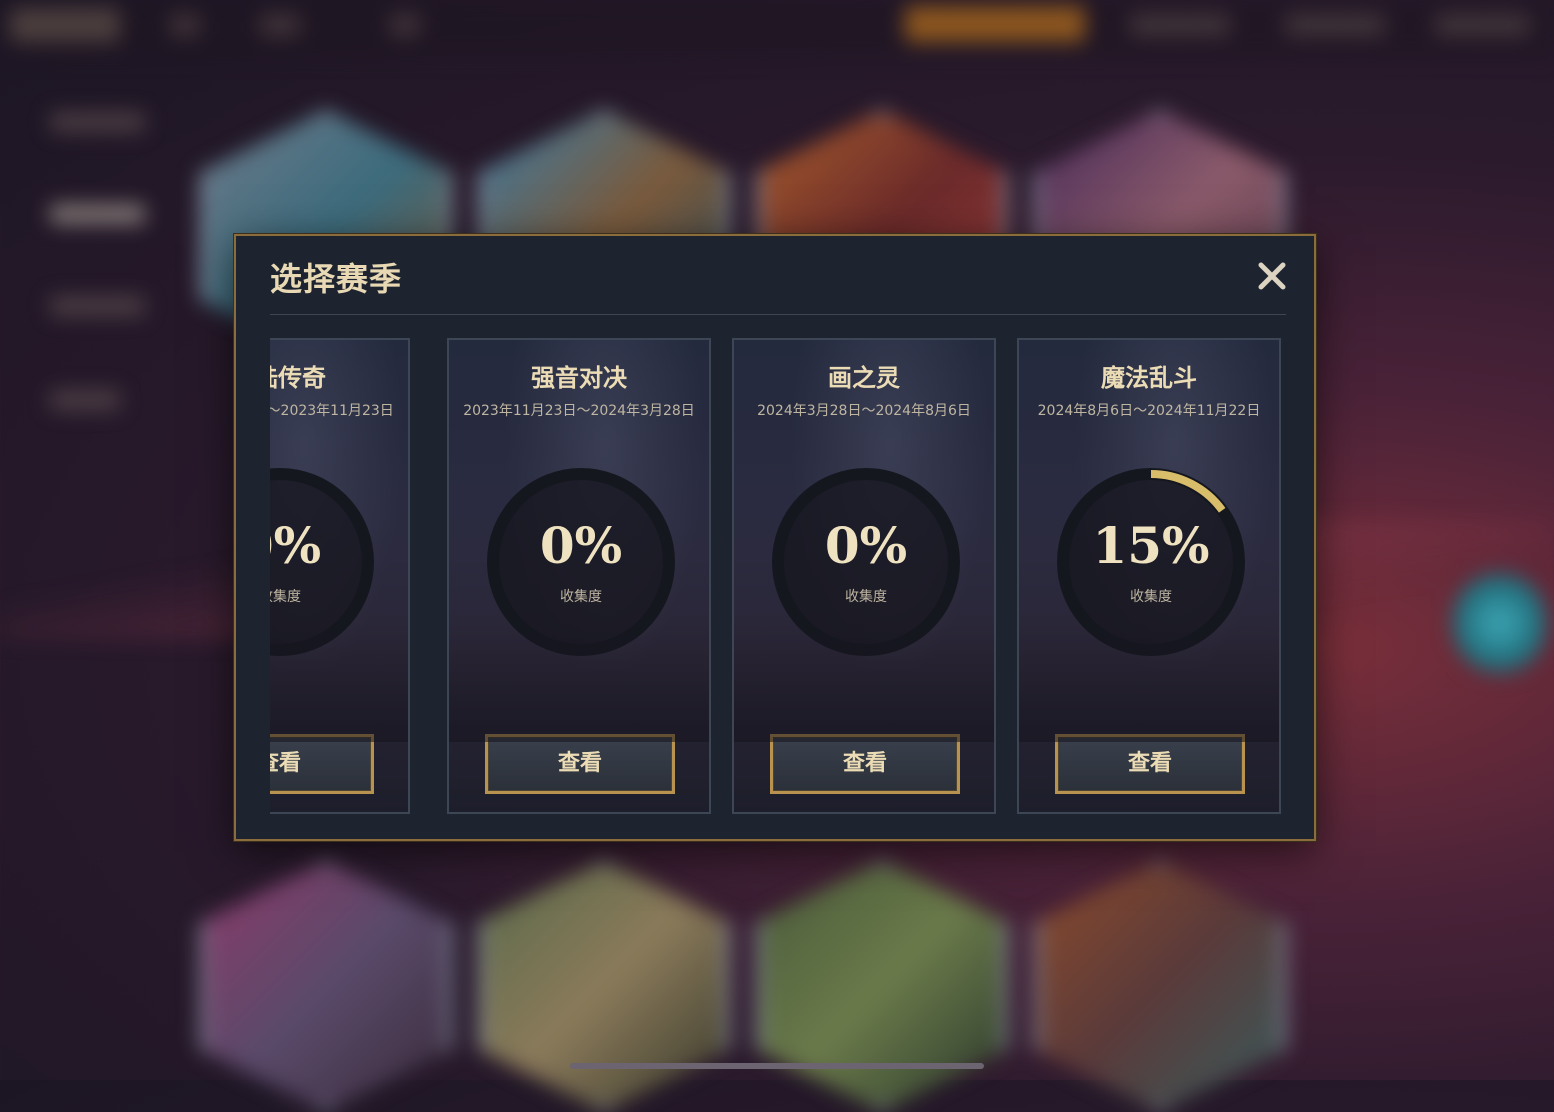 This screenshot has height=1112, width=1554. I want to click on close-icon, so click(1272, 276).